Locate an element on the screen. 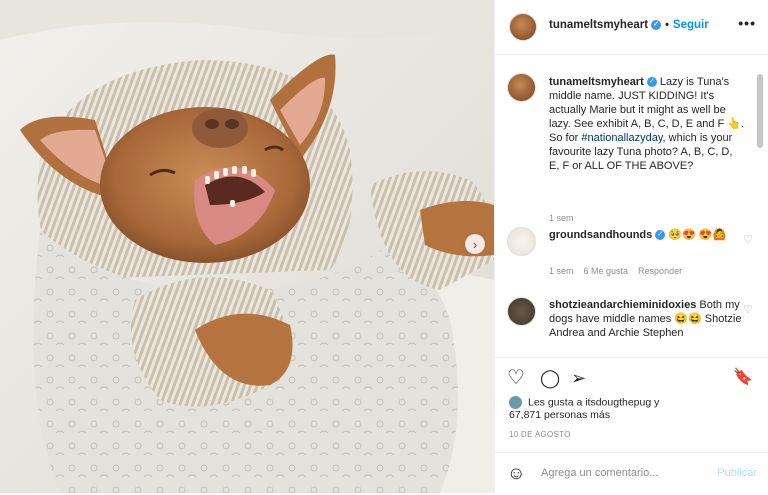 This screenshot has height=495, width=768. action-icons: ♡ ◯ ➢ 🔖 is located at coordinates (632, 379).